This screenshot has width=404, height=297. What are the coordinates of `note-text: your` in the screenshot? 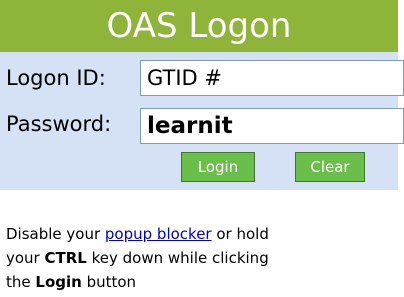 It's located at (25, 258).